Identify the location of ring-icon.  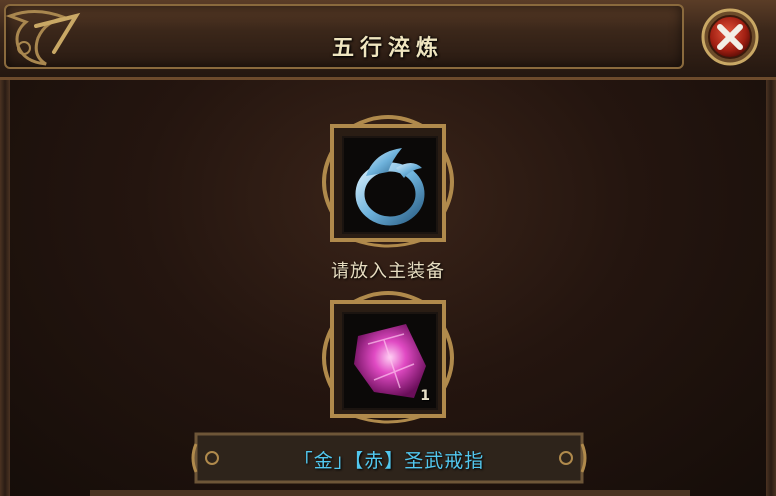
(390, 187).